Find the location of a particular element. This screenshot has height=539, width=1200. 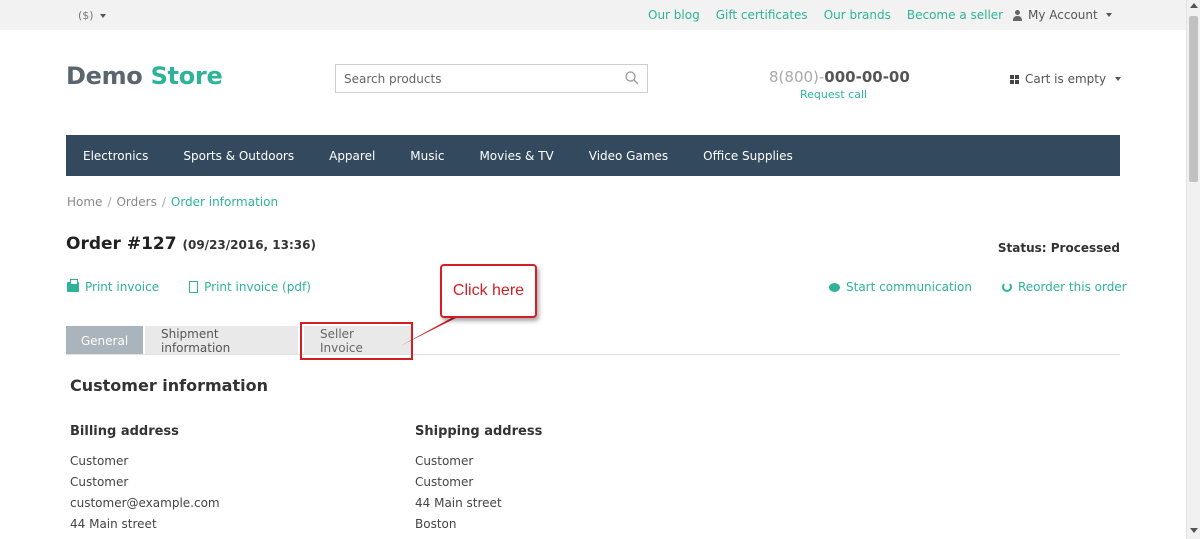

breadcrumb-orders: Orders is located at coordinates (136, 202).